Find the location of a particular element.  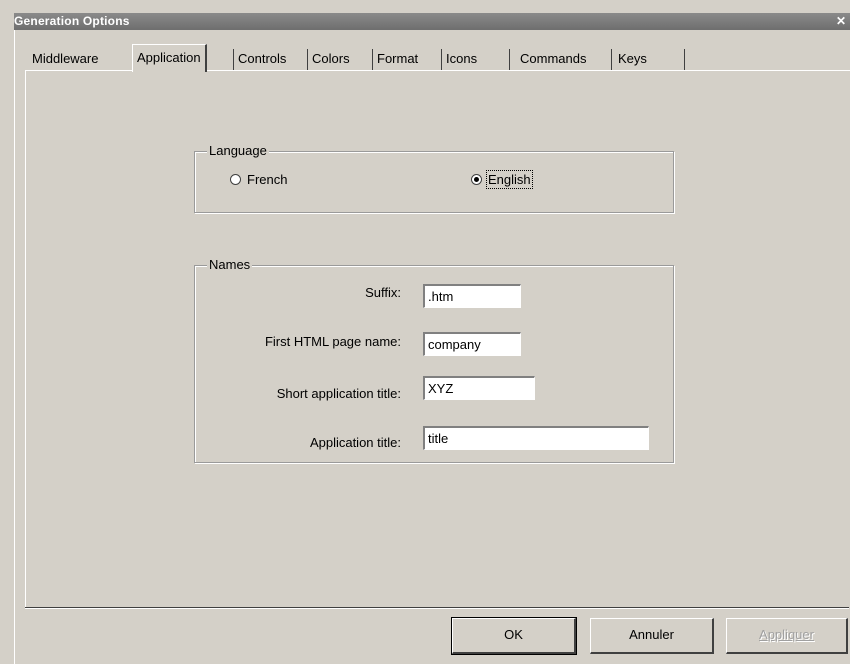

radio-french-label: French is located at coordinates (267, 179).